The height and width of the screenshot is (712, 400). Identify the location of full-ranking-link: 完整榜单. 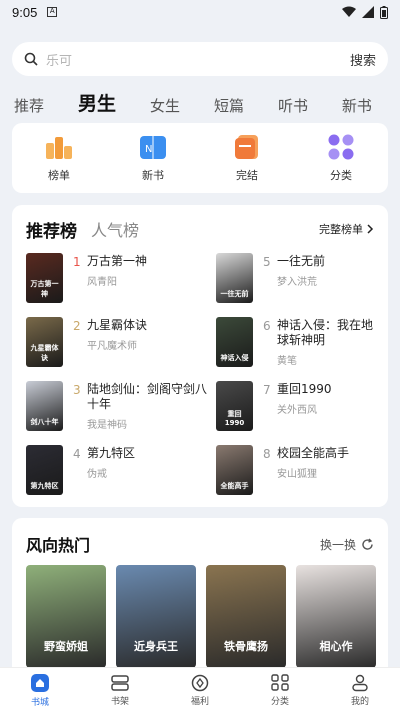
(346, 229).